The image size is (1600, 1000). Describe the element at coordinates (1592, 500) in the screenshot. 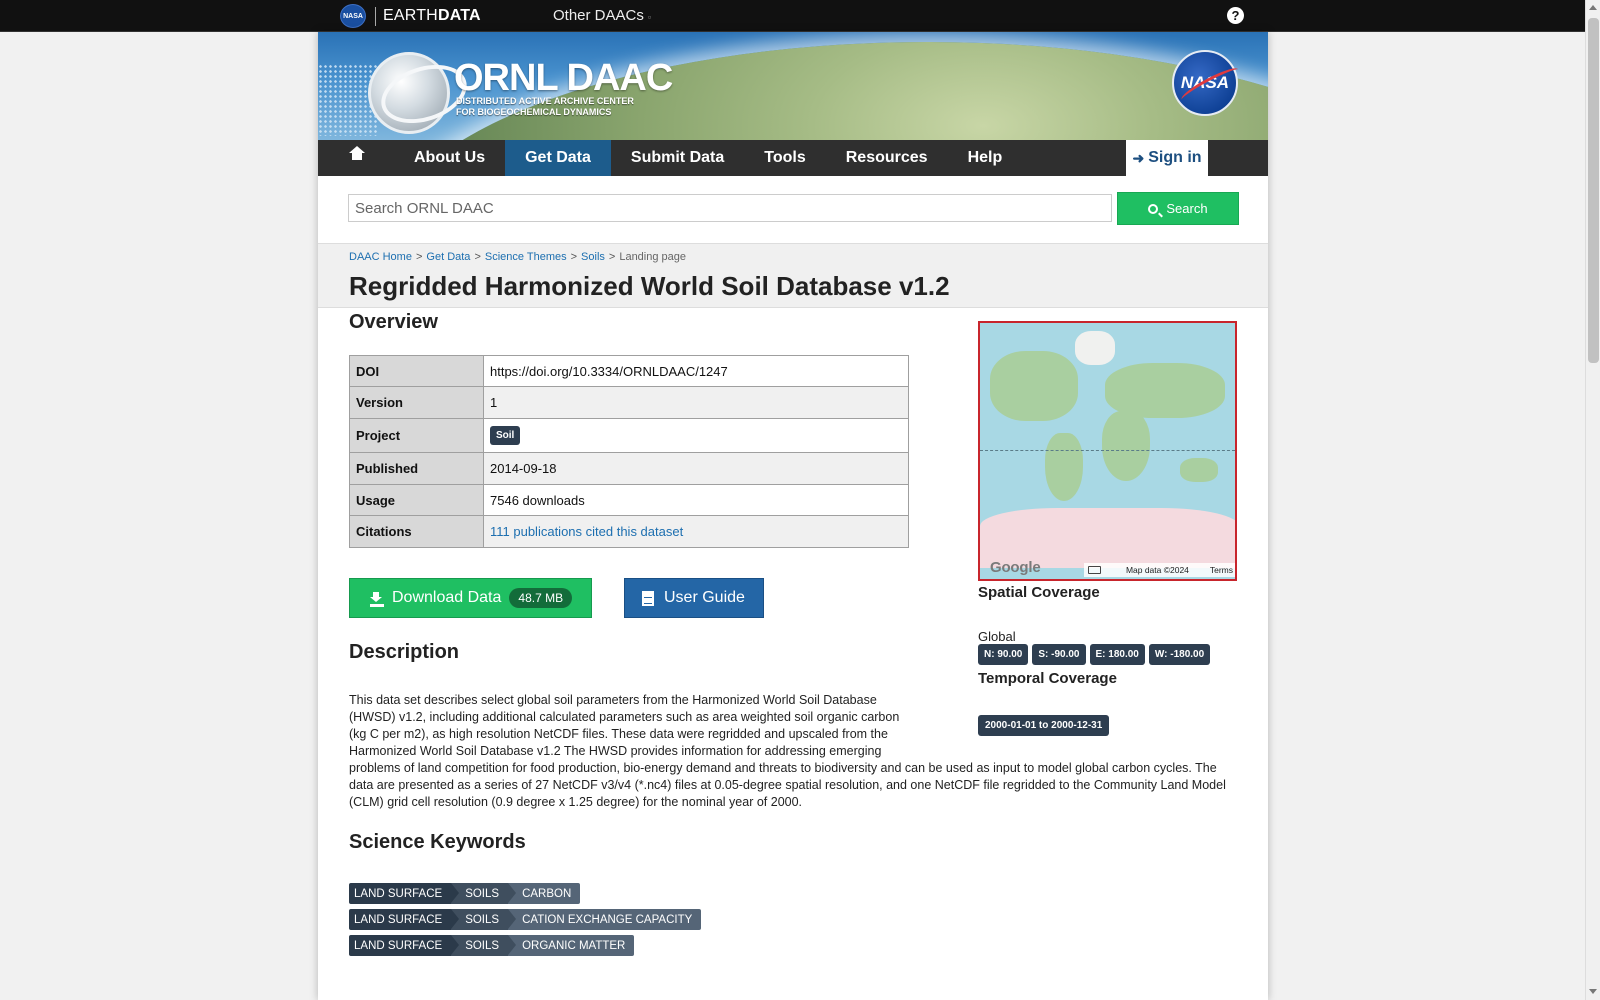

I see `page-scrollbar` at that location.